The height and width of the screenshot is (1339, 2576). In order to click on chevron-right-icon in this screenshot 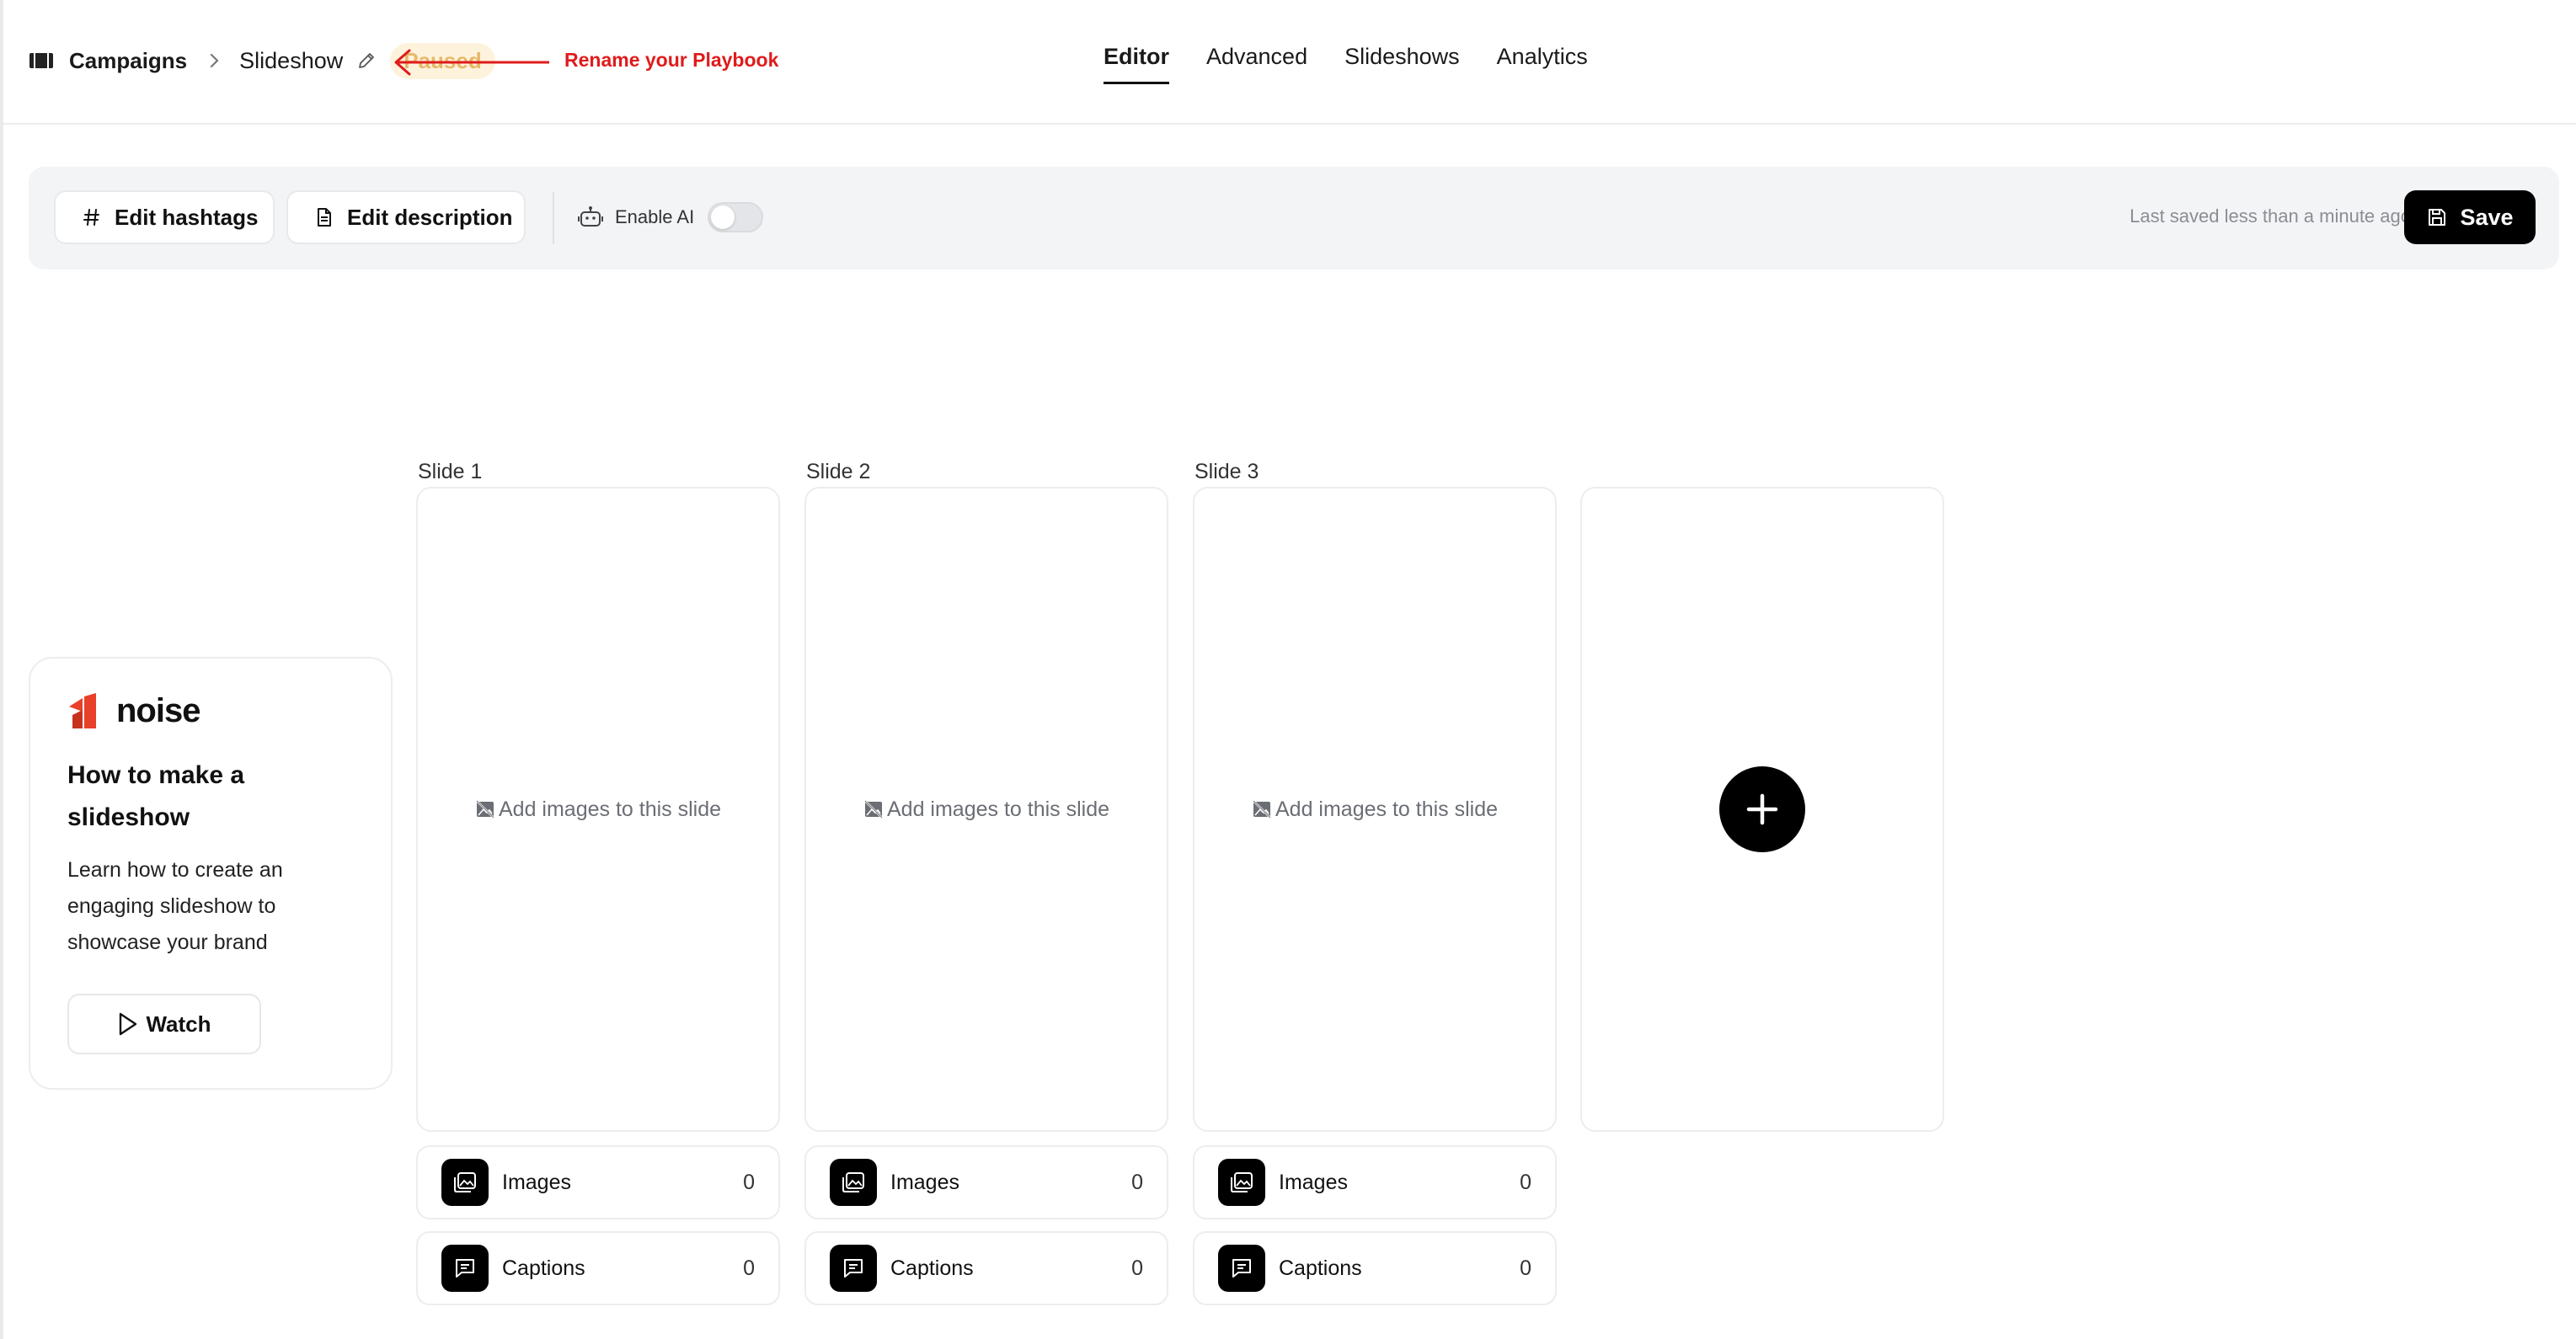, I will do `click(215, 60)`.